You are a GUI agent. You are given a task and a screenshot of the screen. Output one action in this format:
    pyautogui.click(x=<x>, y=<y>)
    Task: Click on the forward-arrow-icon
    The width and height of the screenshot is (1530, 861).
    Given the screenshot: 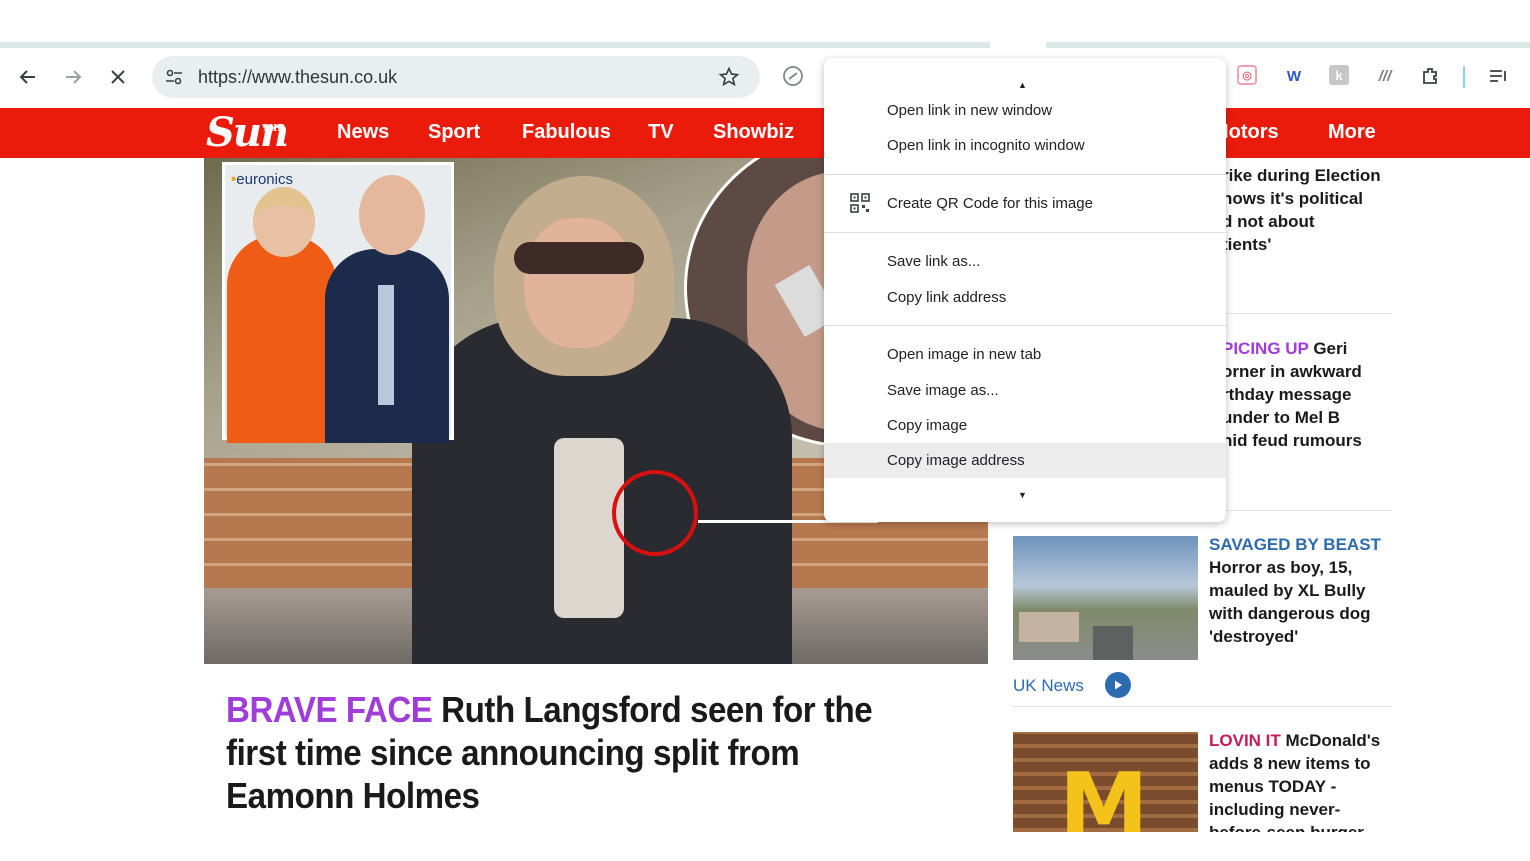 What is the action you would take?
    pyautogui.click(x=73, y=77)
    